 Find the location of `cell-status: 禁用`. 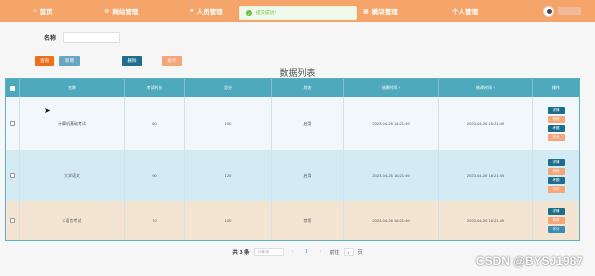

cell-status: 禁用 is located at coordinates (308, 220).